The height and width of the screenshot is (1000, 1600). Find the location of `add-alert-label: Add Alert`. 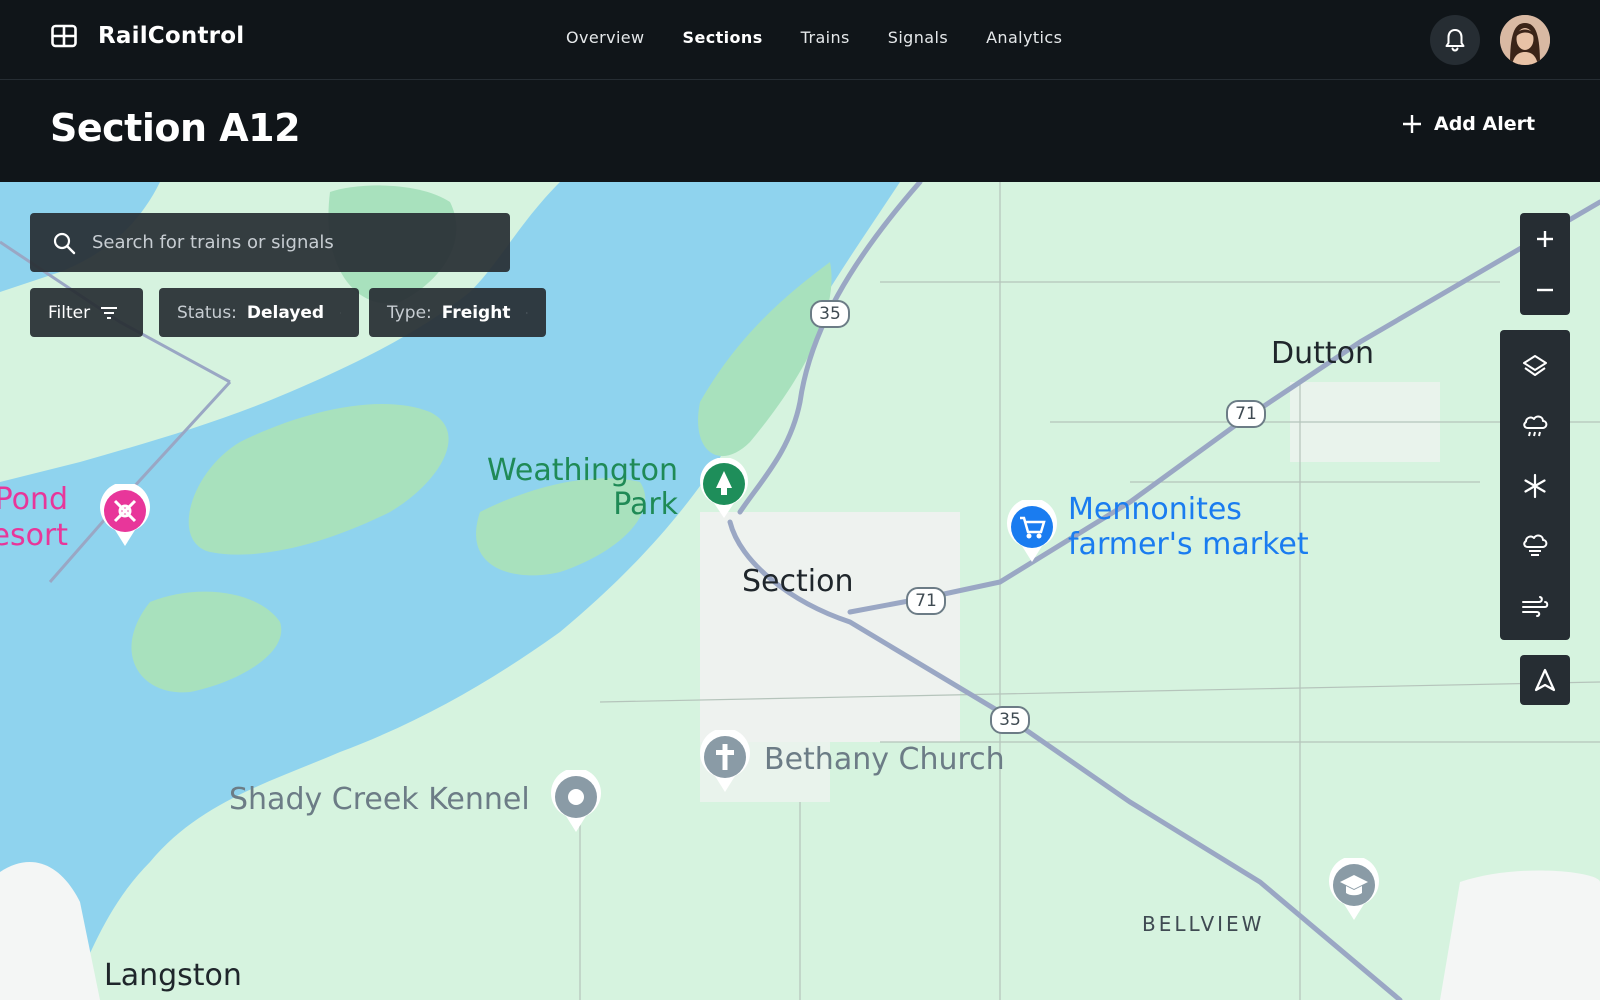

add-alert-label: Add Alert is located at coordinates (1485, 124).